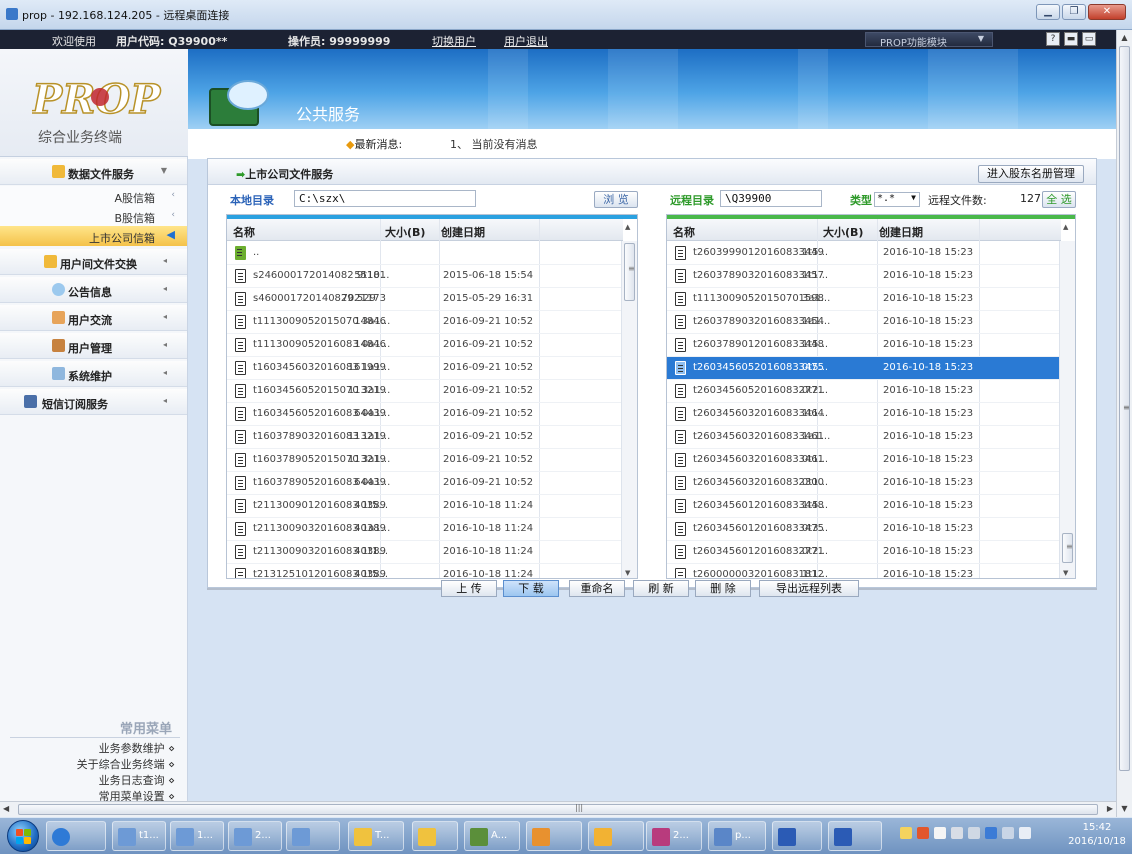 The width and height of the screenshot is (1132, 854). What do you see at coordinates (454, 41) in the screenshot?
I see `switch-user-link: 切换用户` at bounding box center [454, 41].